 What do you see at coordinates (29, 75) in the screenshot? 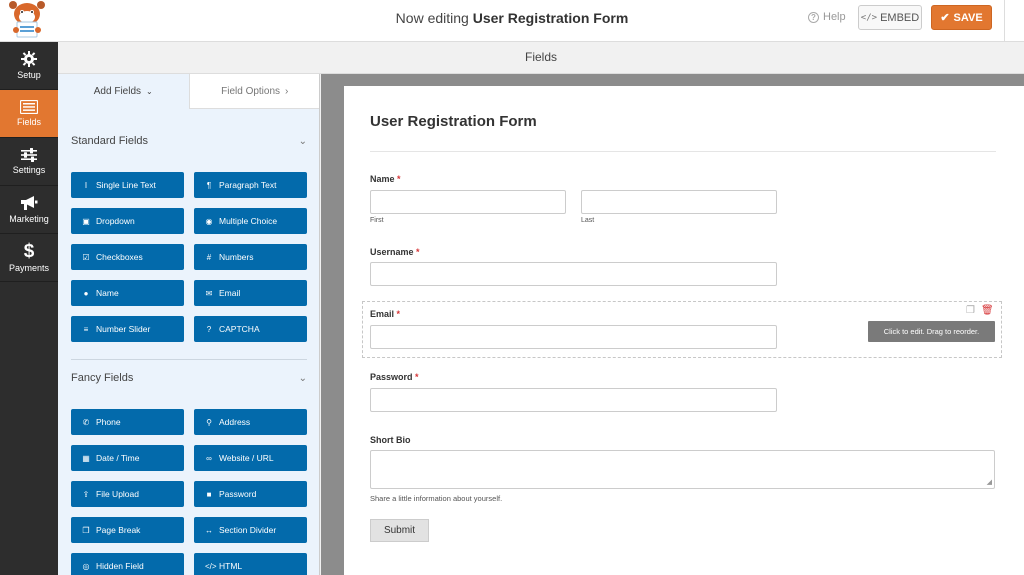
I see `nav-setup-label: Setup` at bounding box center [29, 75].